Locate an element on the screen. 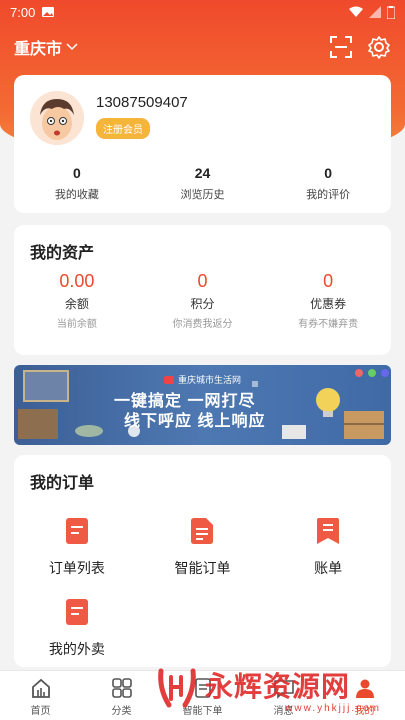  tab-category: 分类 is located at coordinates (121, 695).